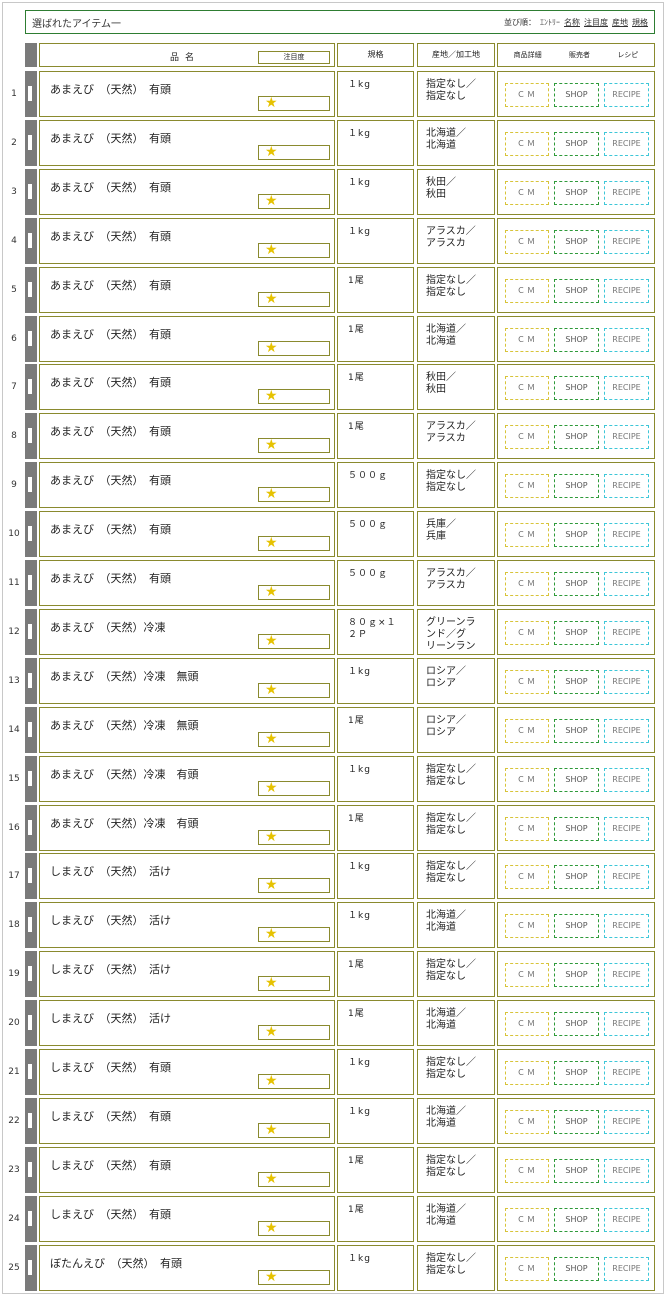 The image size is (668, 1298). Describe the element at coordinates (108, 627) in the screenshot. I see `item-name: あまえび （天然）冷凍` at that location.